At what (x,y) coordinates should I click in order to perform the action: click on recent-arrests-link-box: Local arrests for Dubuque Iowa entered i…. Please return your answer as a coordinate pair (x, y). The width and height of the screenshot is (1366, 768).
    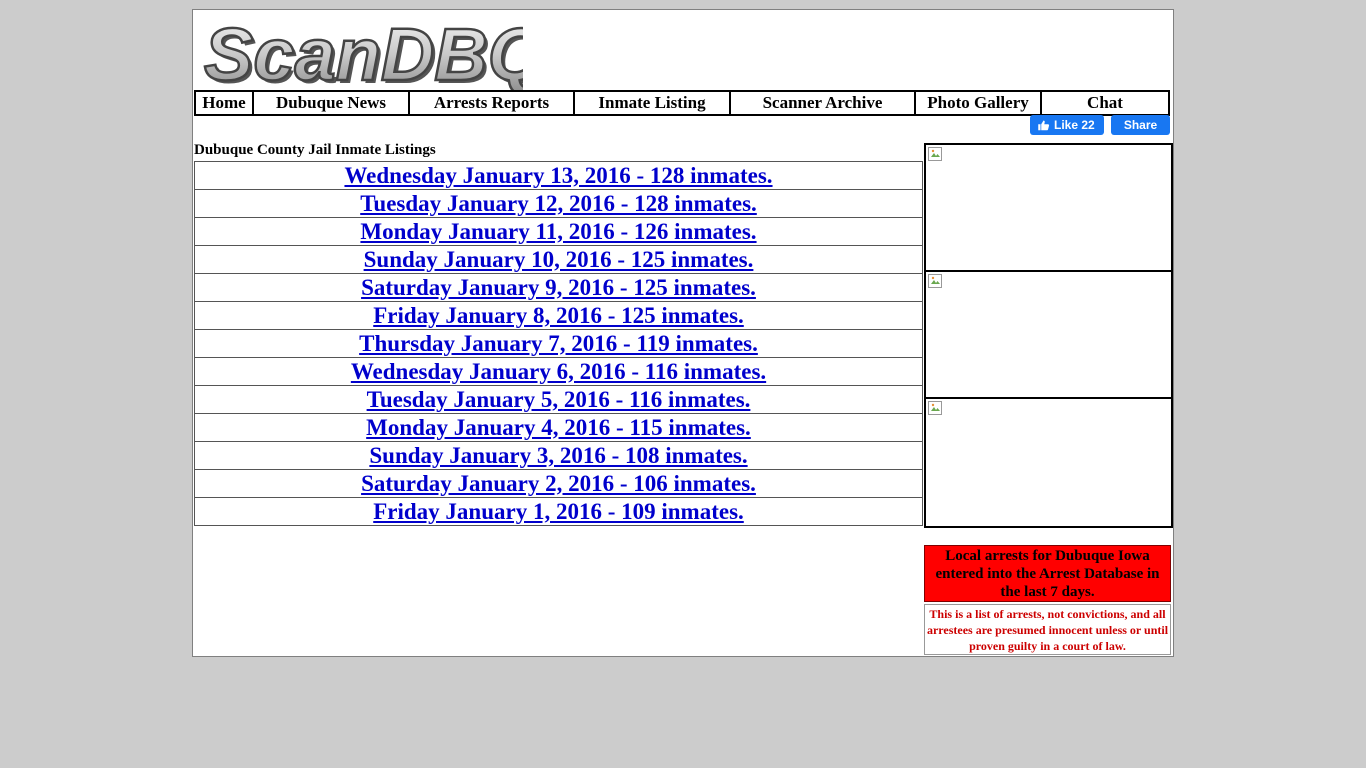
    Looking at the image, I should click on (1047, 573).